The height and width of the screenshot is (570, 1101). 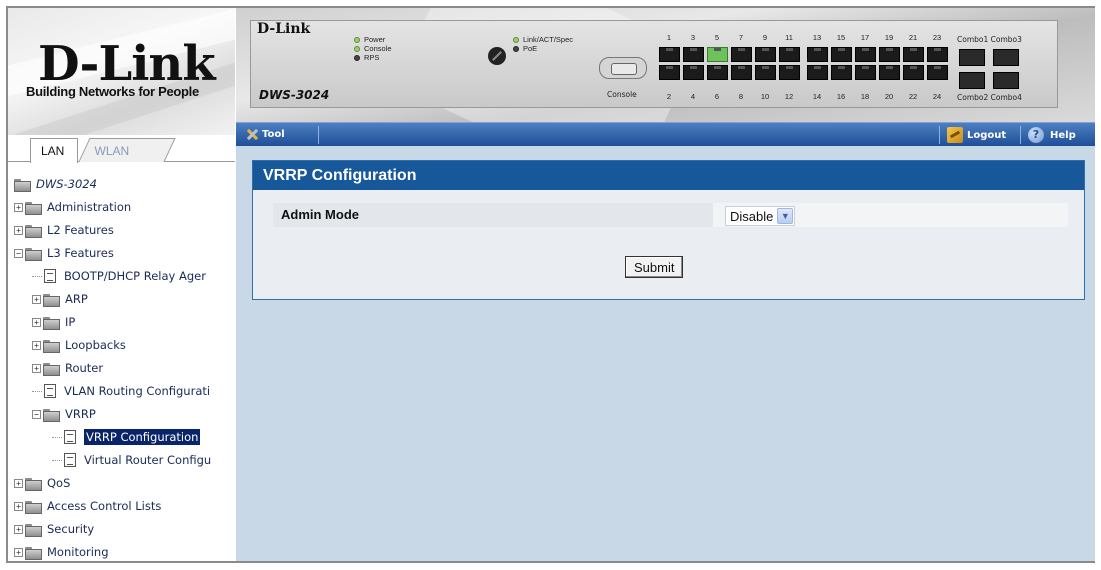 I want to click on power-led-icon, so click(x=357, y=39).